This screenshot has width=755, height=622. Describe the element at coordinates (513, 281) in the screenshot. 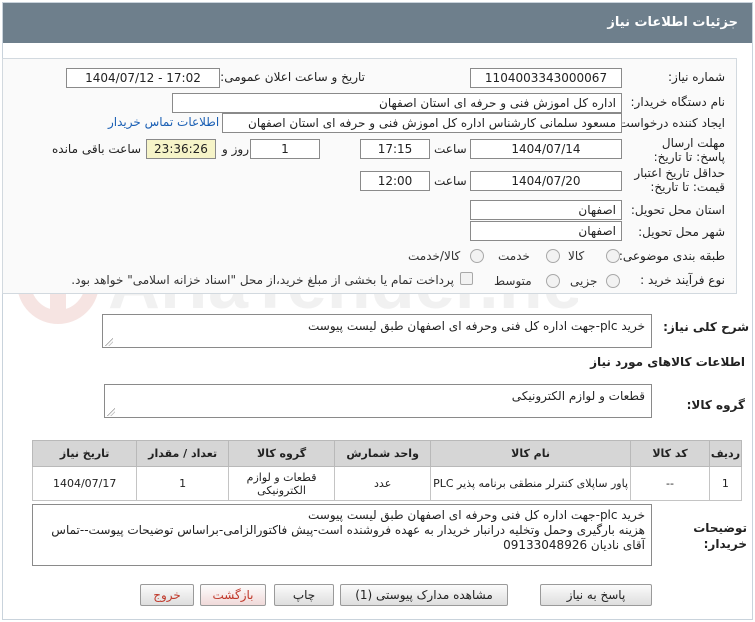

I see `process-option-medium: متوسط` at that location.